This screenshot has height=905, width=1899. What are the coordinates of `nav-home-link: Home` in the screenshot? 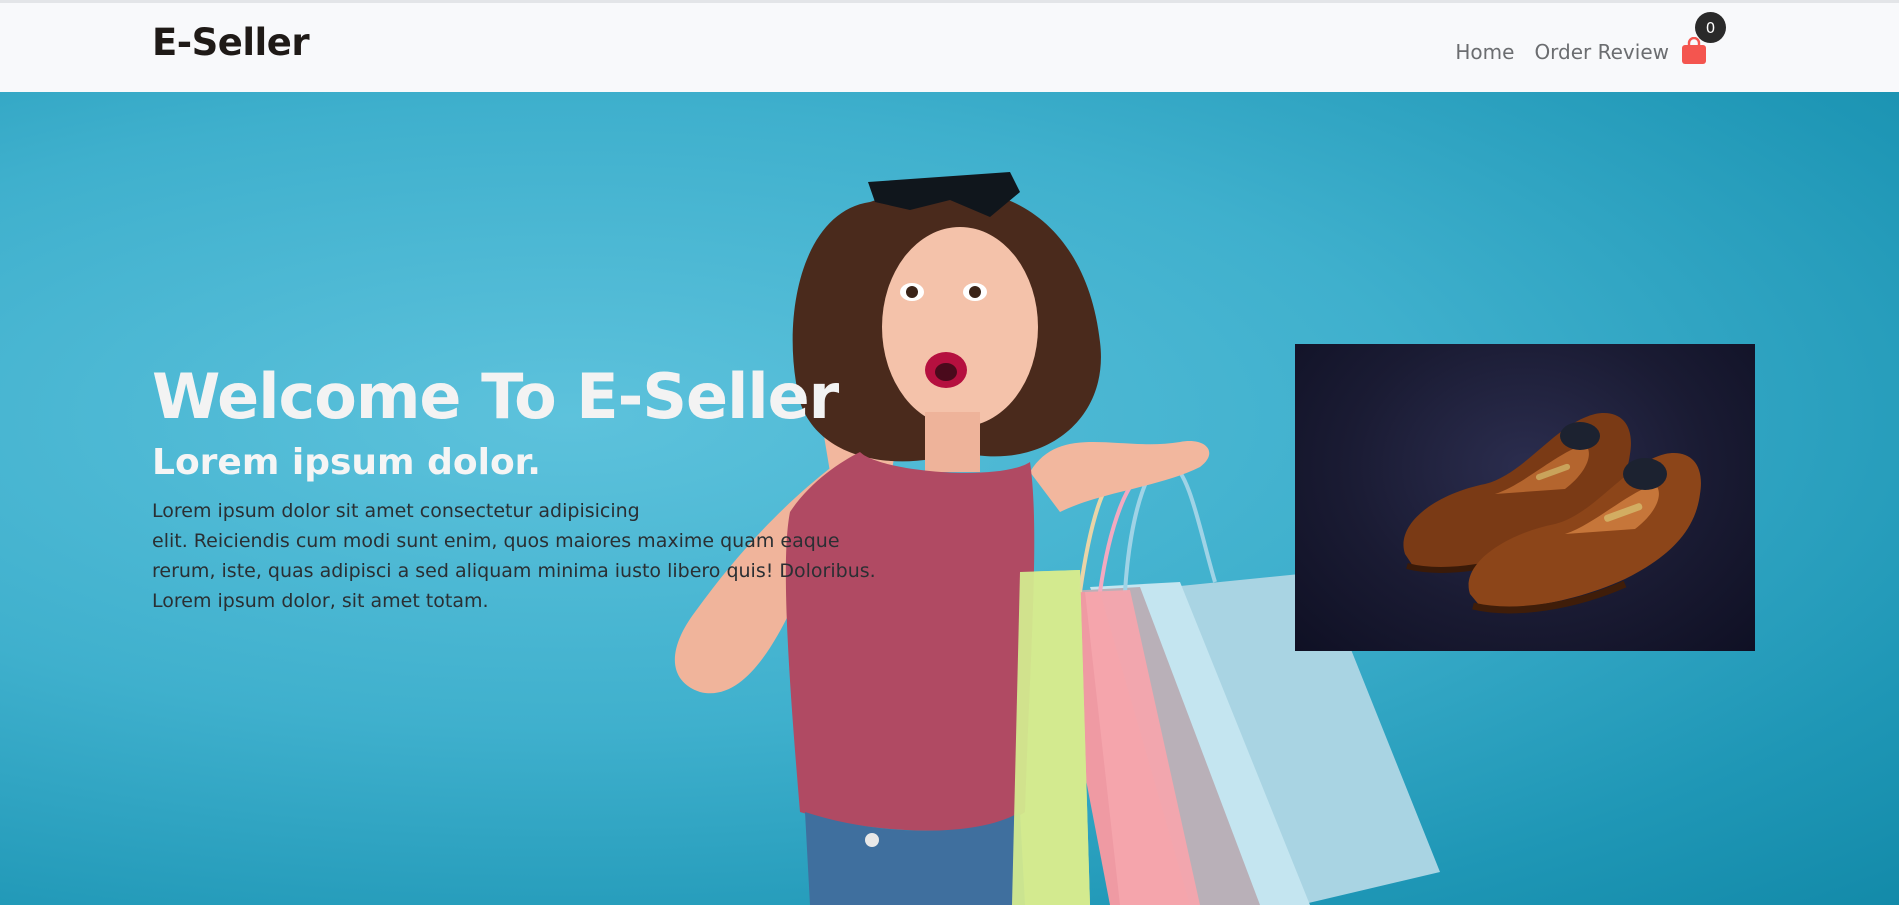 It's located at (1484, 52).